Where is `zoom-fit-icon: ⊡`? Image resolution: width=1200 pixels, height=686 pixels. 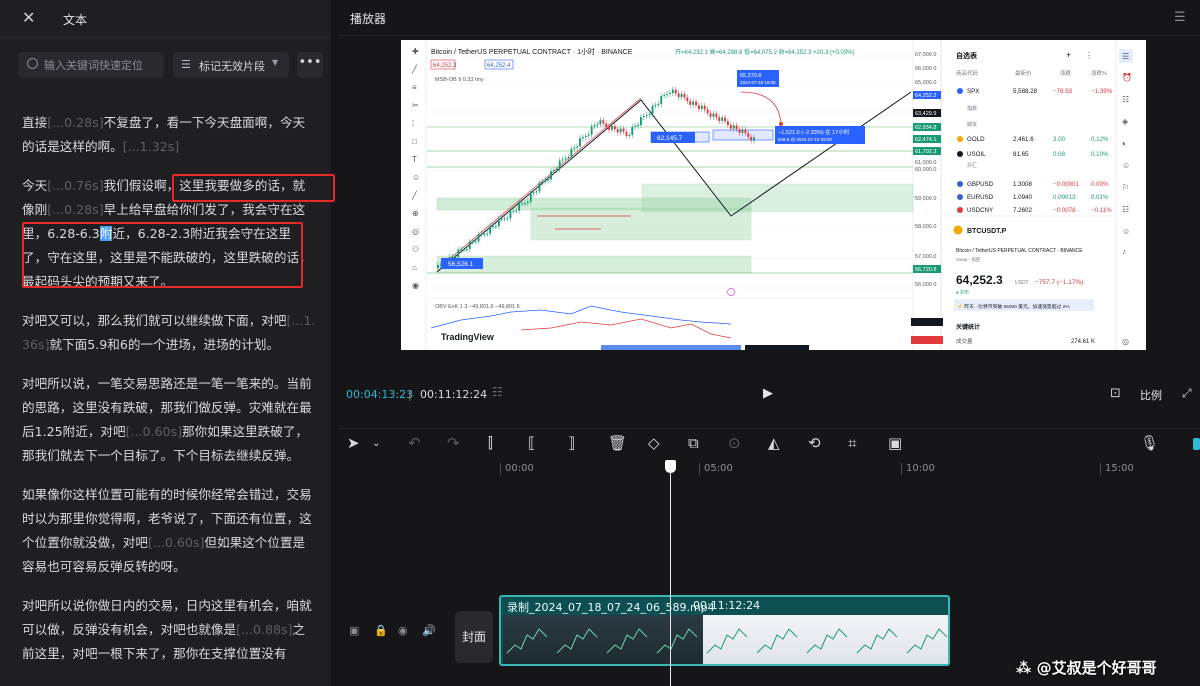 zoom-fit-icon: ⊡ is located at coordinates (1115, 393).